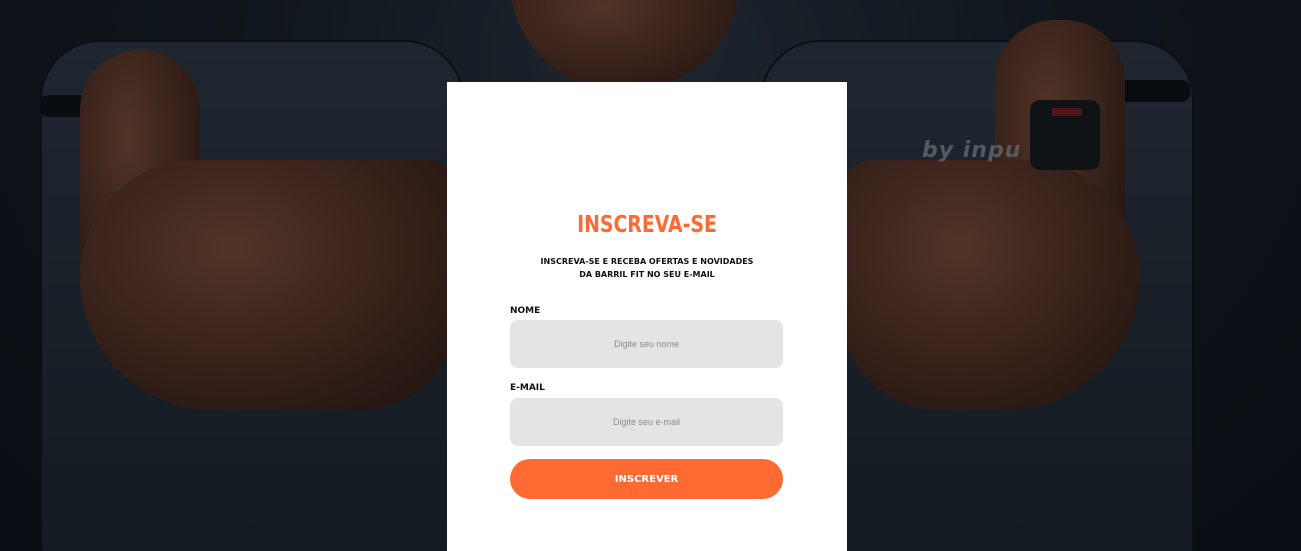 The height and width of the screenshot is (551, 1301). What do you see at coordinates (646, 344) in the screenshot?
I see `name-input` at bounding box center [646, 344].